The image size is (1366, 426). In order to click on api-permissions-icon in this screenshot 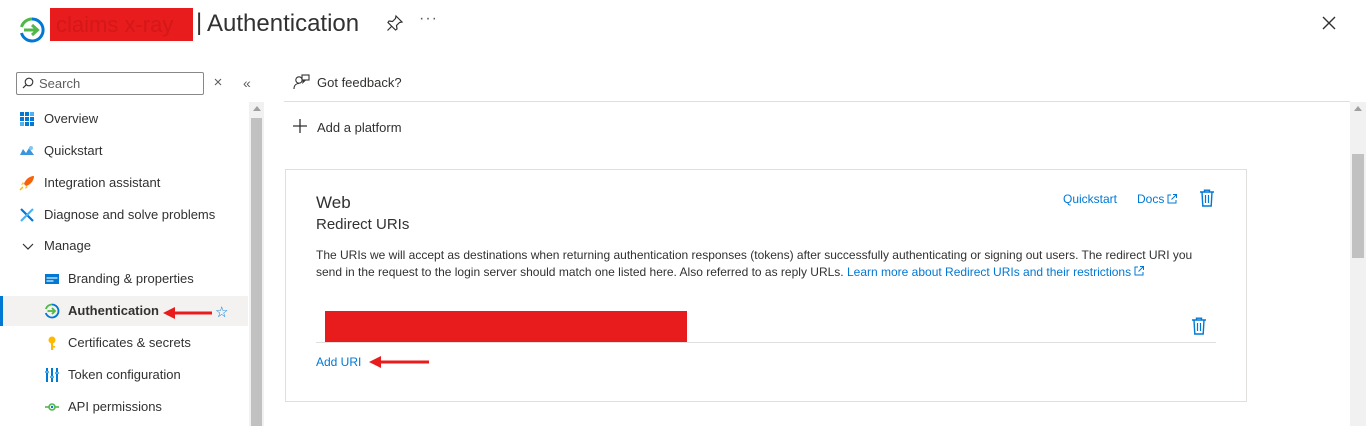, I will do `click(52, 407)`.